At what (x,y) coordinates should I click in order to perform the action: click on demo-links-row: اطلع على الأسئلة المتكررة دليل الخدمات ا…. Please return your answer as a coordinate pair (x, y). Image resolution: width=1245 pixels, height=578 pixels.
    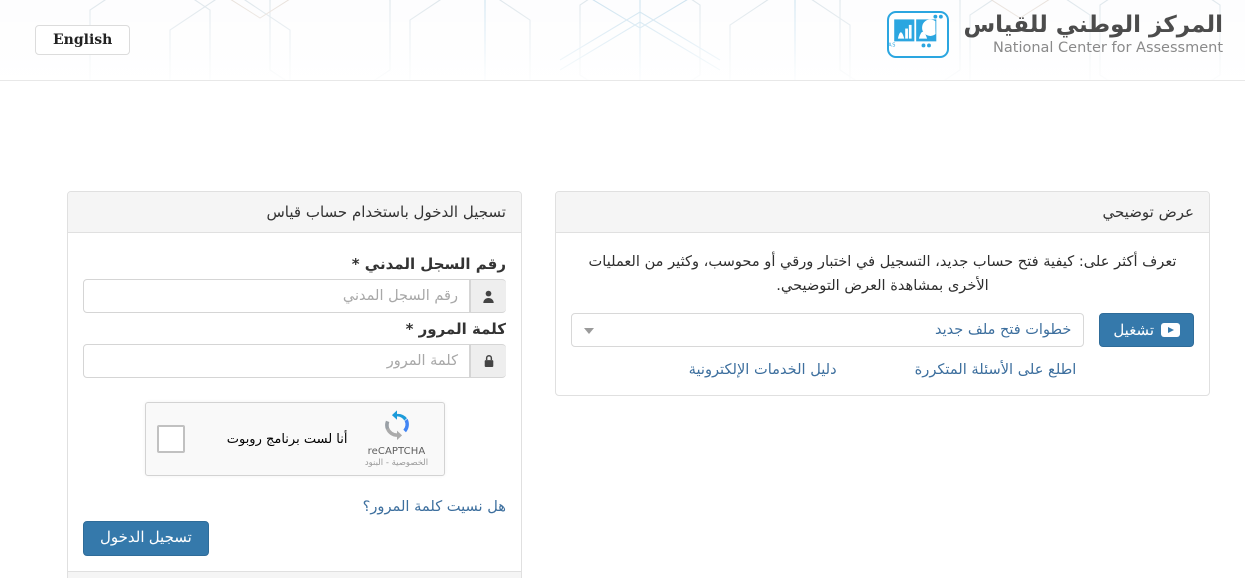
    Looking at the image, I should click on (882, 370).